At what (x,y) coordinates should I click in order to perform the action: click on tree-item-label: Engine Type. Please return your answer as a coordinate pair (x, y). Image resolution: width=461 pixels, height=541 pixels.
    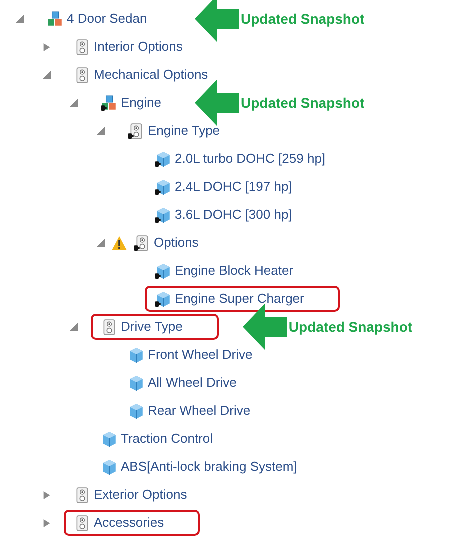
    Looking at the image, I should click on (184, 131).